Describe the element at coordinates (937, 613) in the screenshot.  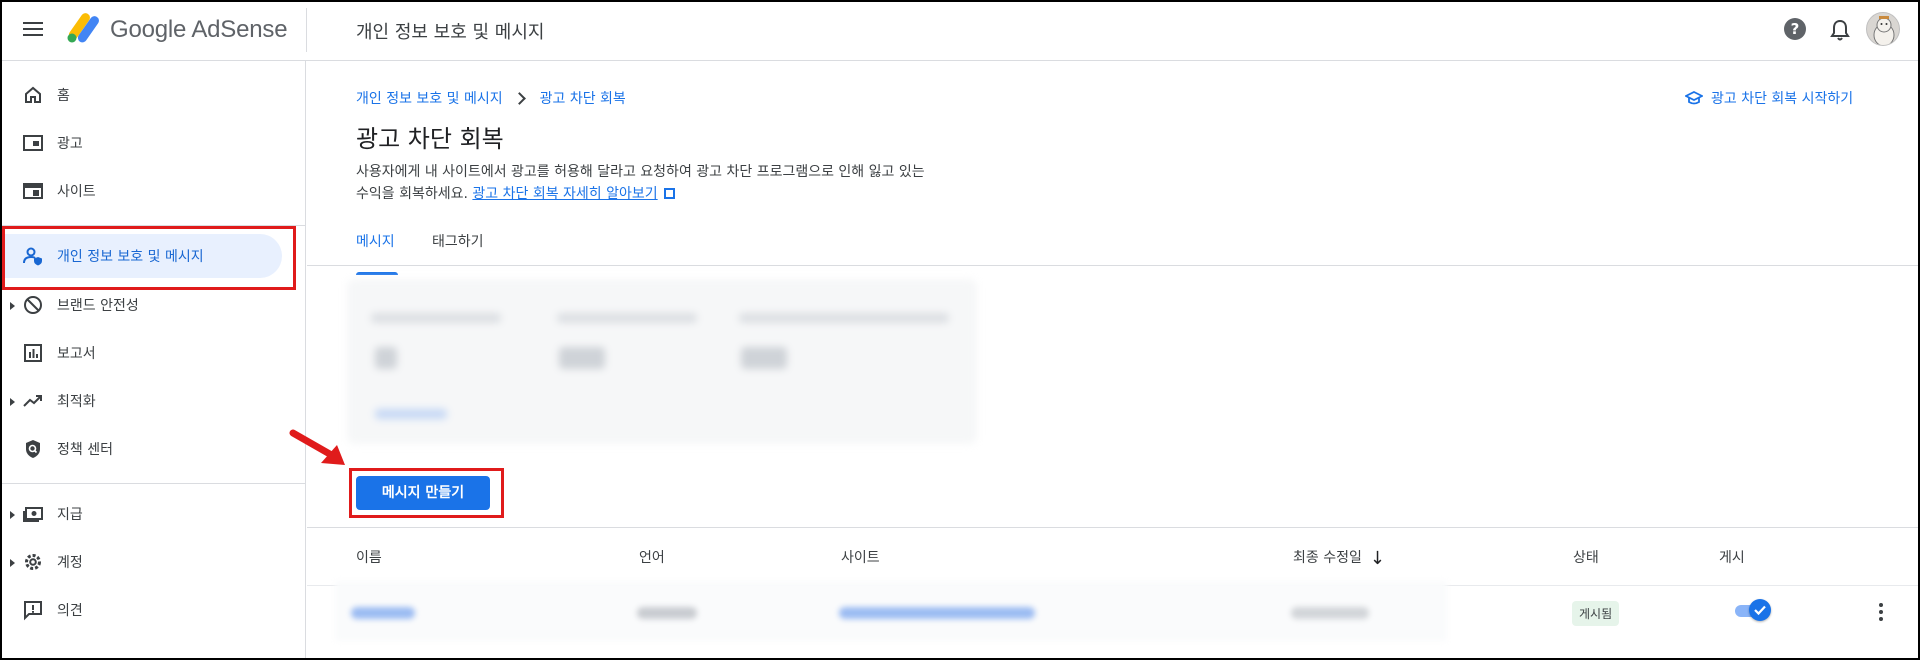
I see `blurred-site-url` at that location.